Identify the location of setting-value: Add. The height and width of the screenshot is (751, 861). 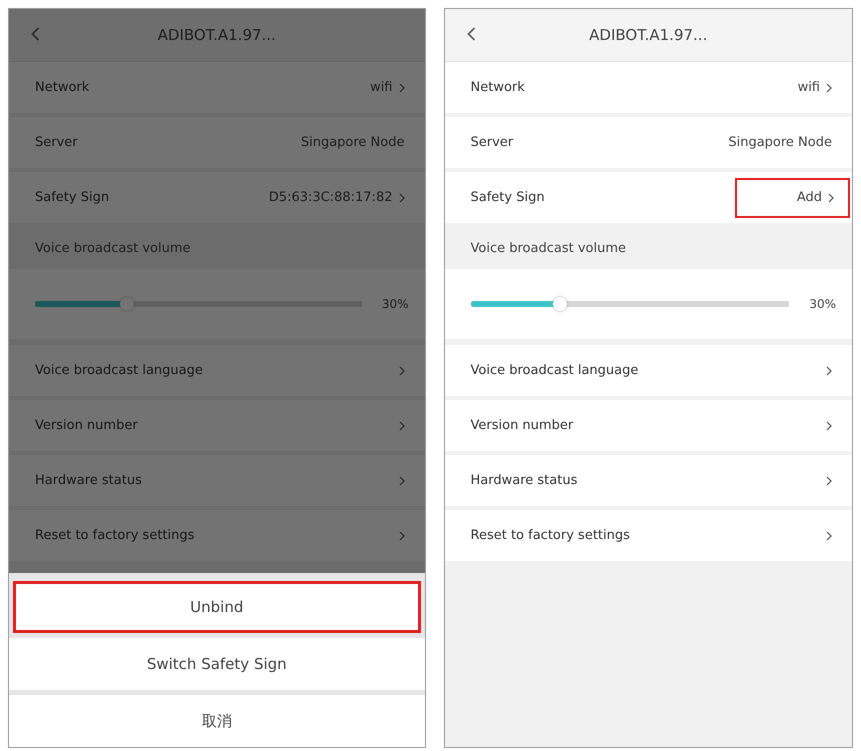
(809, 197).